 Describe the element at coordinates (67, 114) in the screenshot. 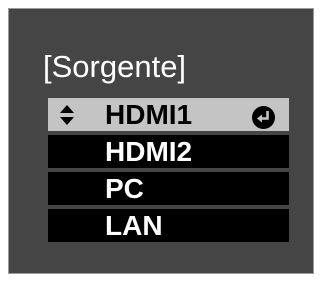

I see `up-down-arrow-icon` at that location.